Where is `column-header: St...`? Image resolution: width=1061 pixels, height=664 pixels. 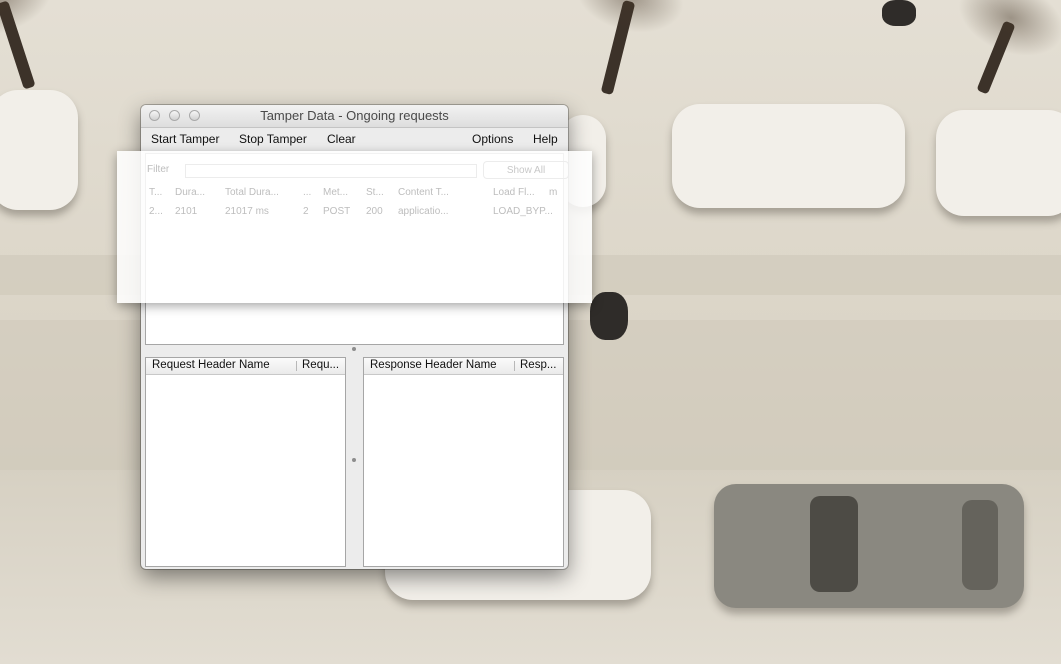
column-header: St... is located at coordinates (375, 192).